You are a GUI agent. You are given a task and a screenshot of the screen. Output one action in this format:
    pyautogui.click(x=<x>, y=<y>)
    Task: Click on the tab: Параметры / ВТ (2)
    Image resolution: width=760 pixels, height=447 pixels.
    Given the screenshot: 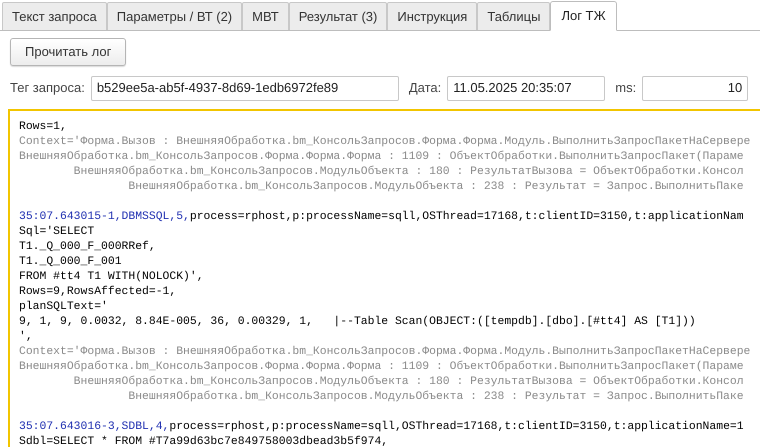 What is the action you would take?
    pyautogui.click(x=174, y=16)
    